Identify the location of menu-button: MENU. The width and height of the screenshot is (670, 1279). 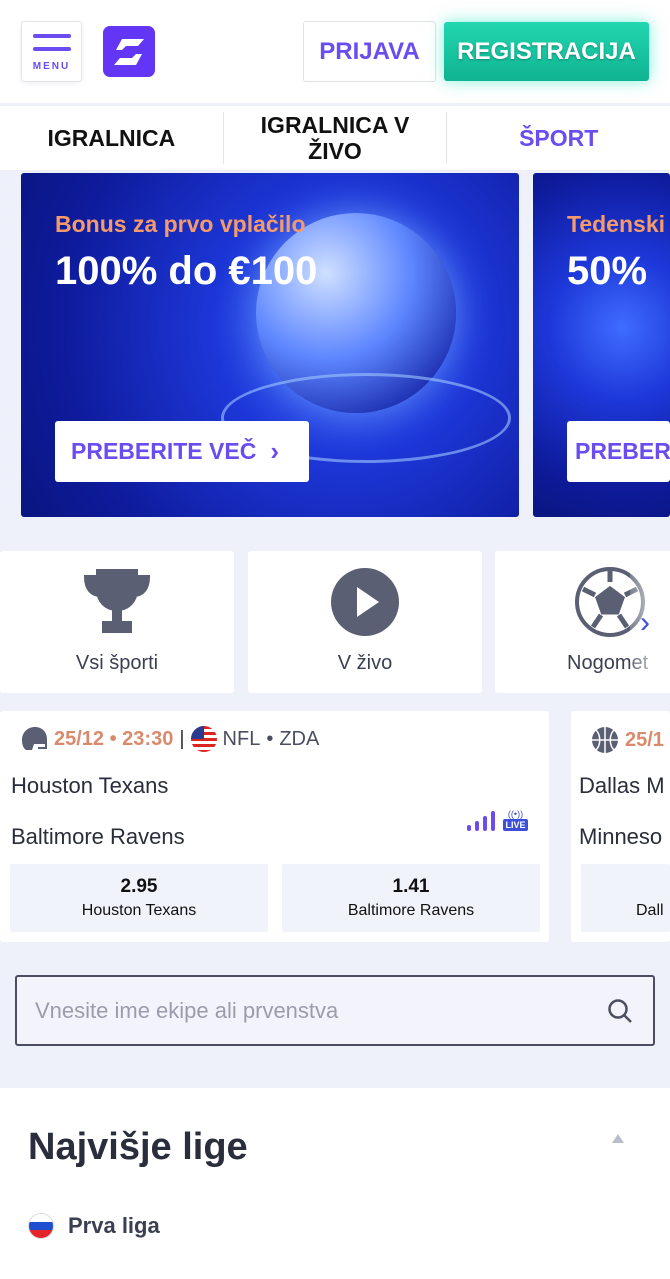
(51, 51).